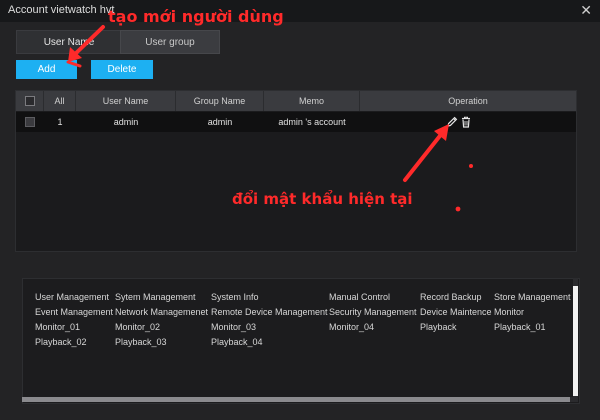  What do you see at coordinates (586, 10) in the screenshot?
I see `close-icon: ✕` at bounding box center [586, 10].